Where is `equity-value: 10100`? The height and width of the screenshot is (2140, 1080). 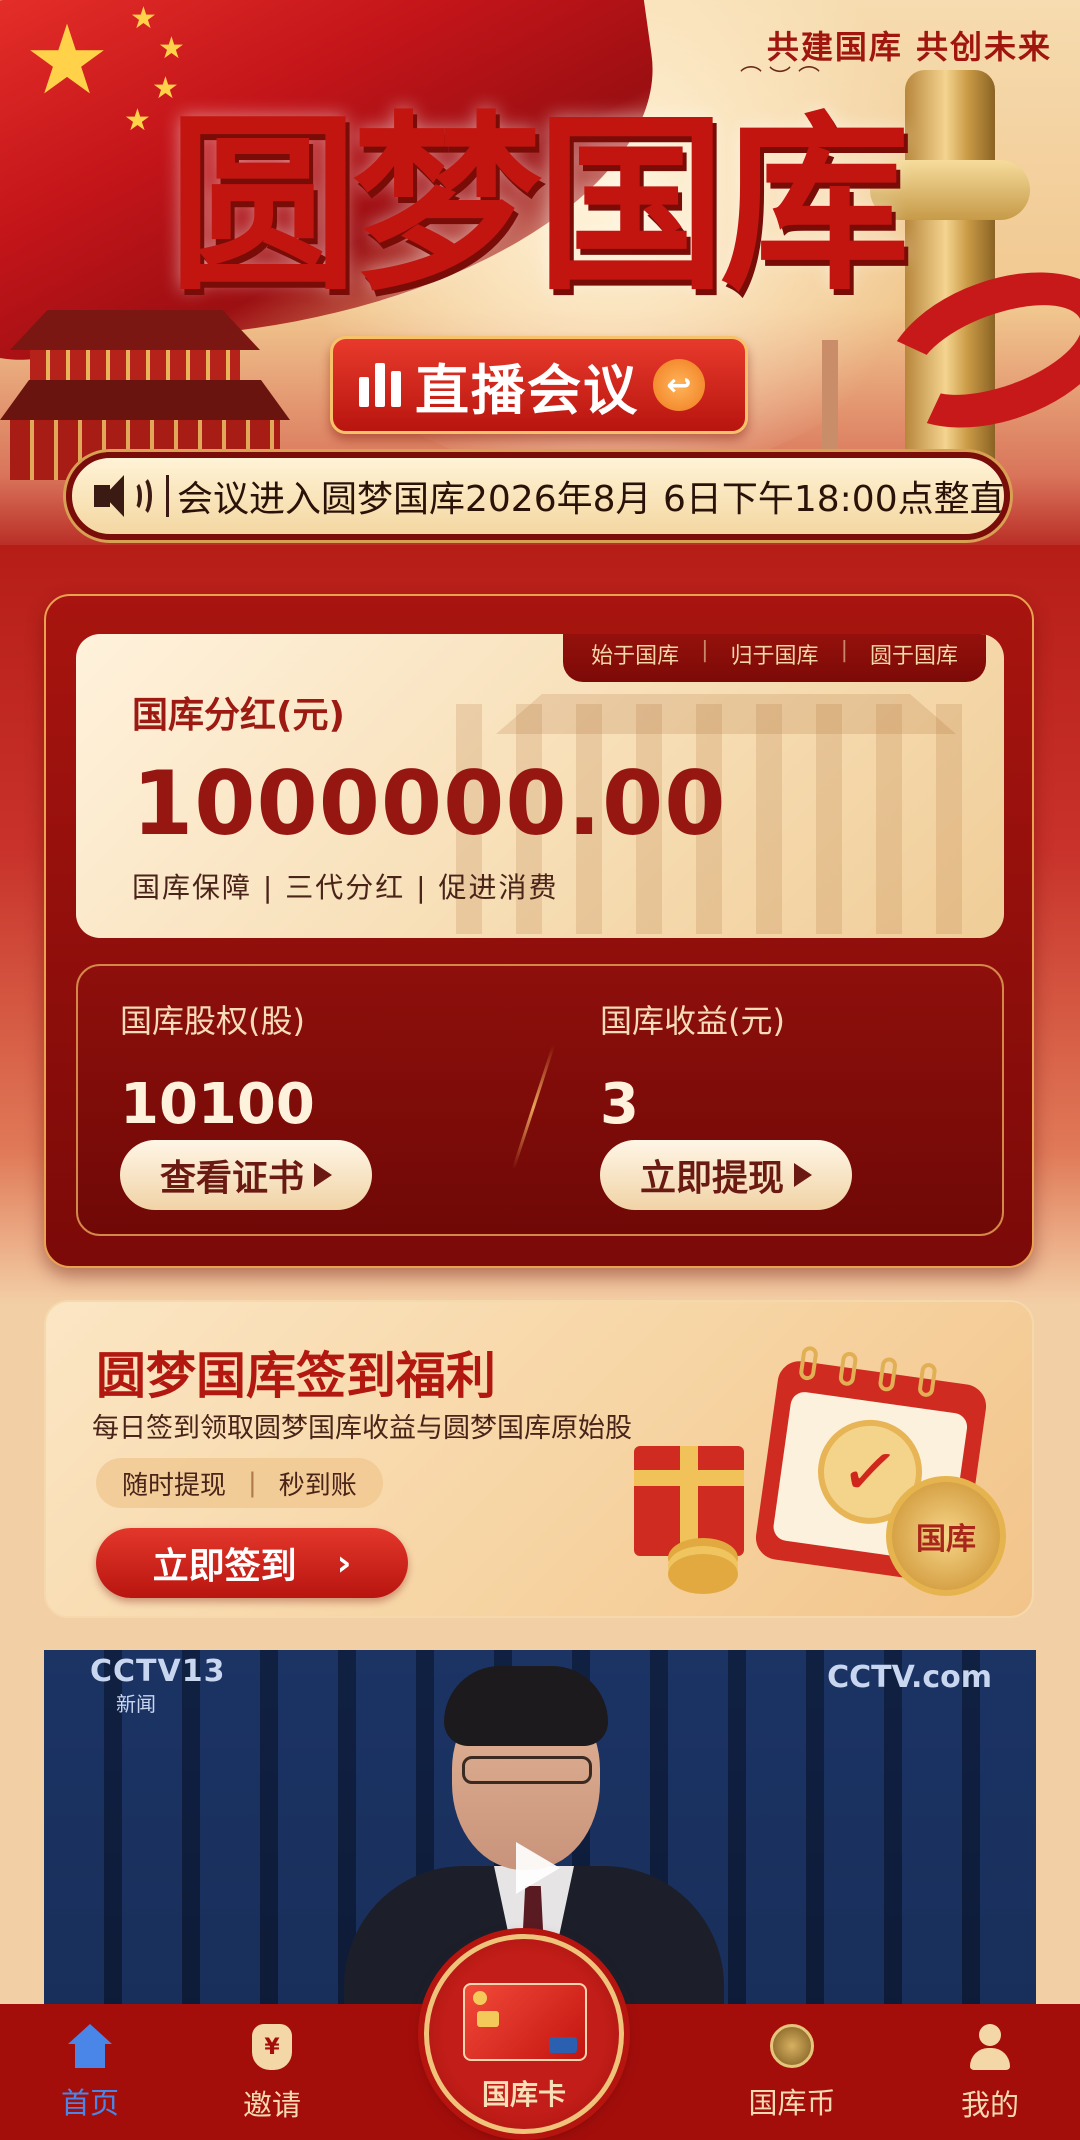
equity-value: 10100 is located at coordinates (217, 1104).